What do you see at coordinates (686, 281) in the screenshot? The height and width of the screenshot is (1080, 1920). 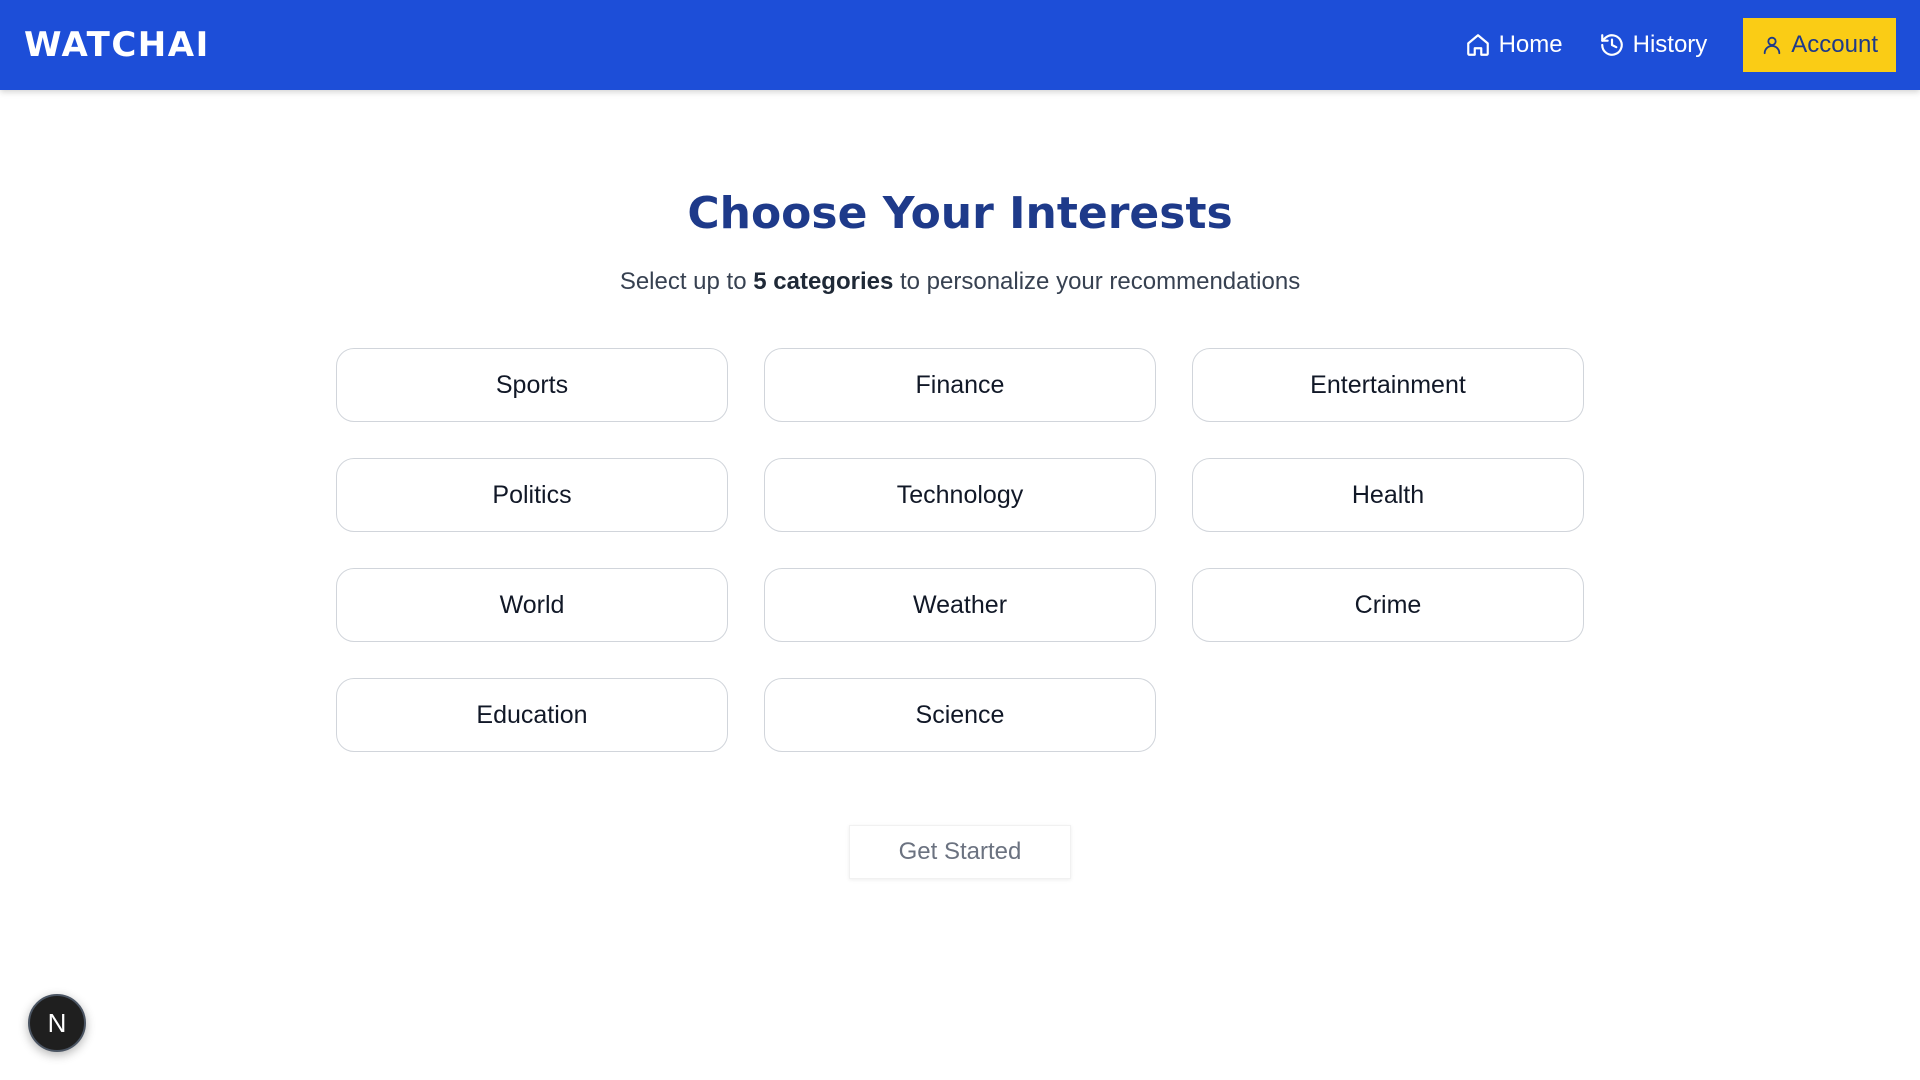 I see `subtitle-prefix: Select up to` at bounding box center [686, 281].